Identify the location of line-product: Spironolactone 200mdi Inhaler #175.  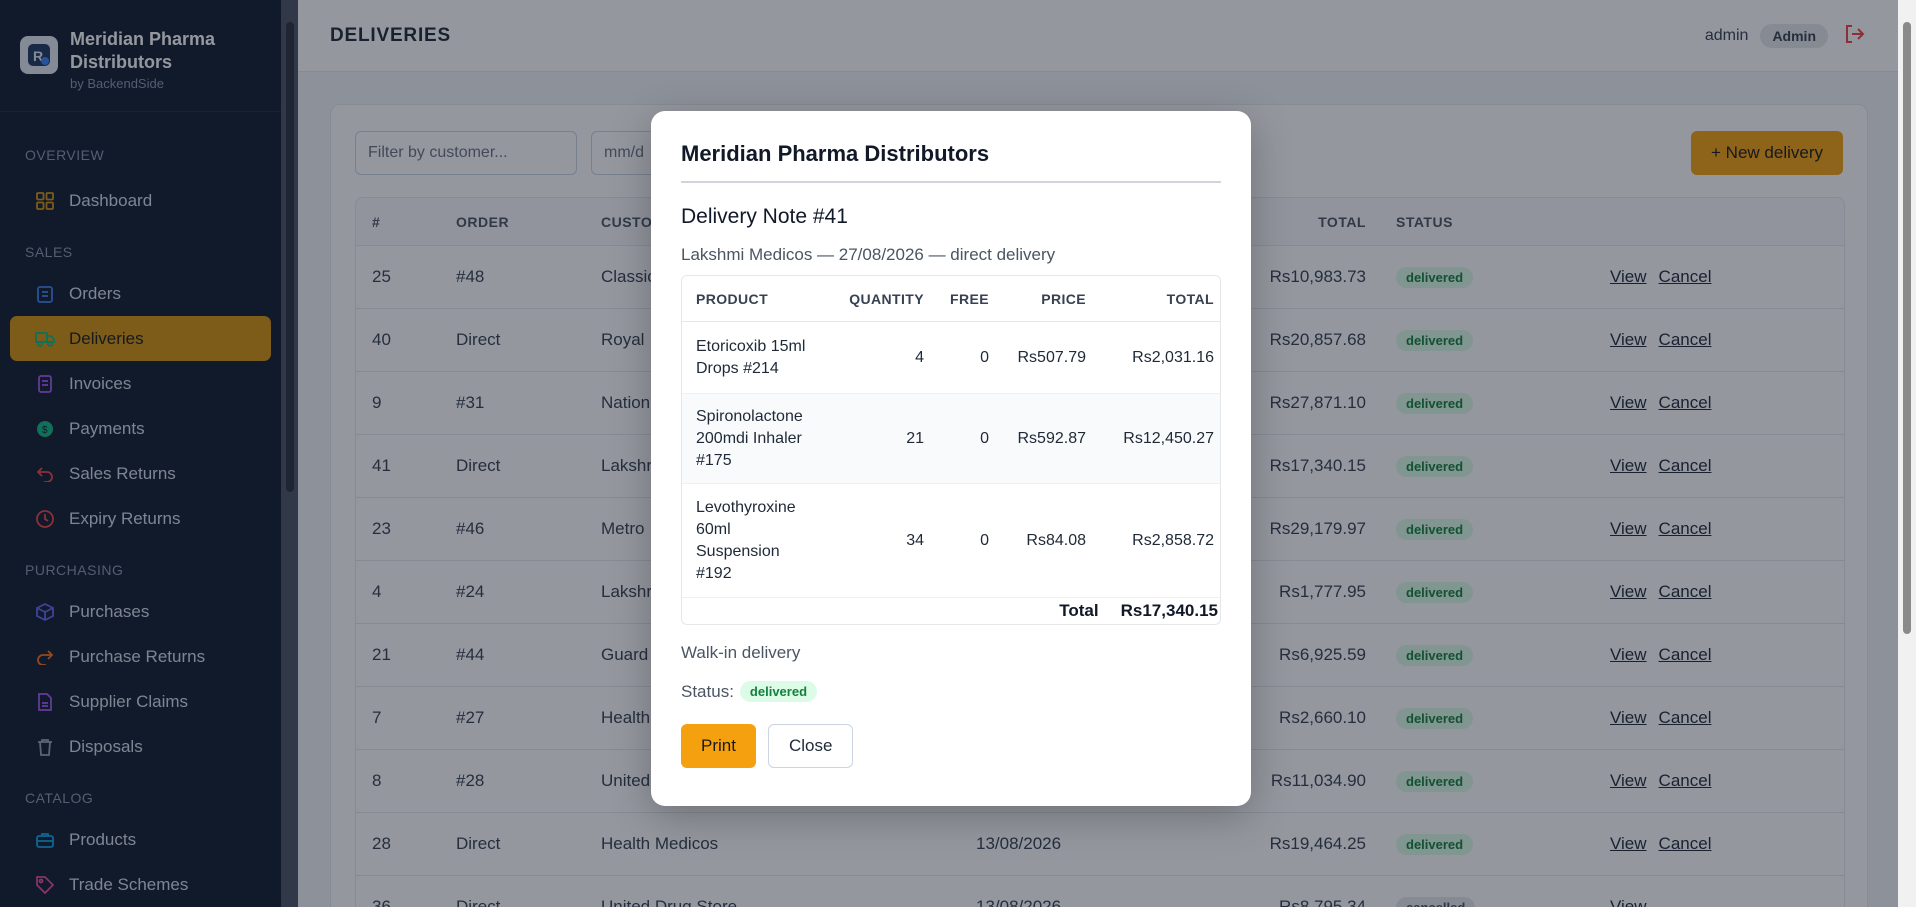
(749, 438).